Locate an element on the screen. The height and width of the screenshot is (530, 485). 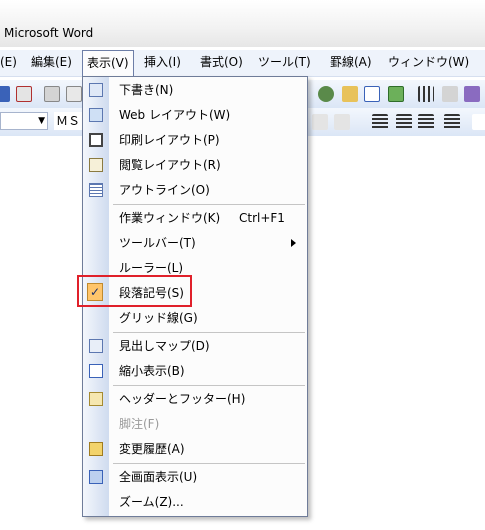
menu-item-print-layout: 印刷レイアウト(P) is located at coordinates (195, 140).